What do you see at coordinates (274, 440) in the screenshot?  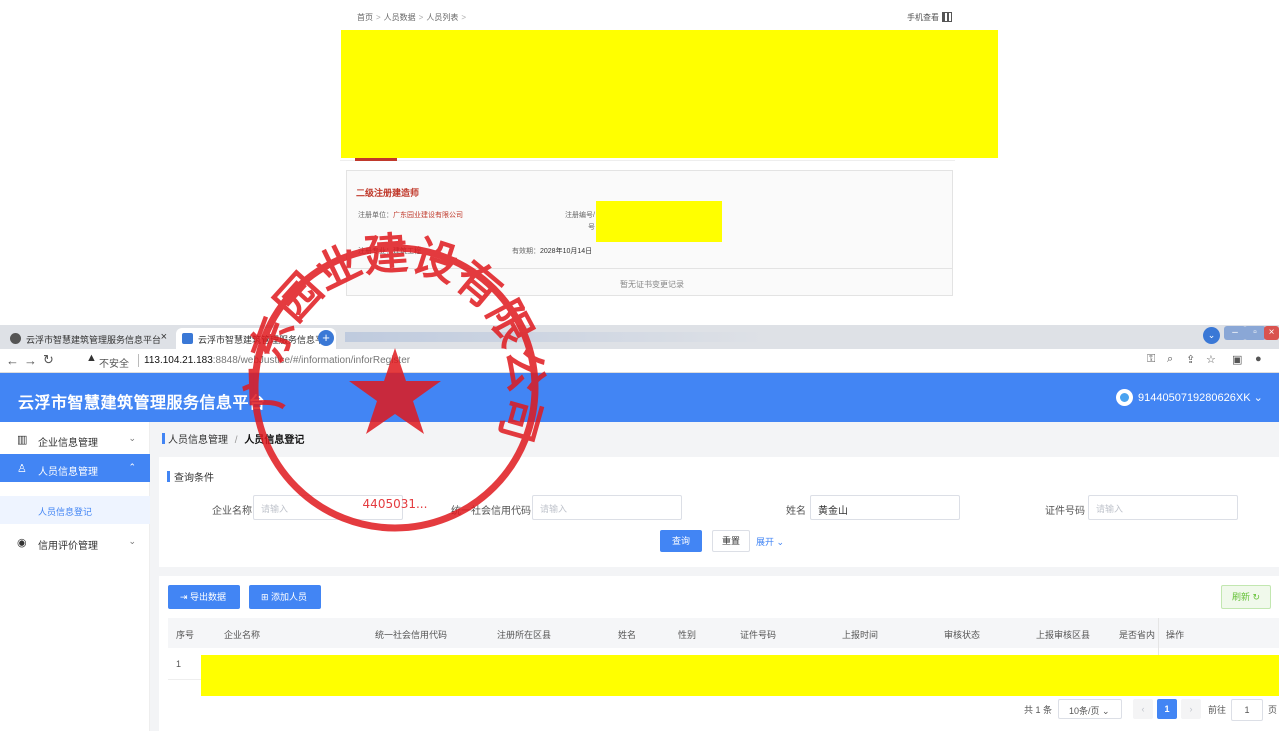 I see `breadcrumb-current: 人员信息登记` at bounding box center [274, 440].